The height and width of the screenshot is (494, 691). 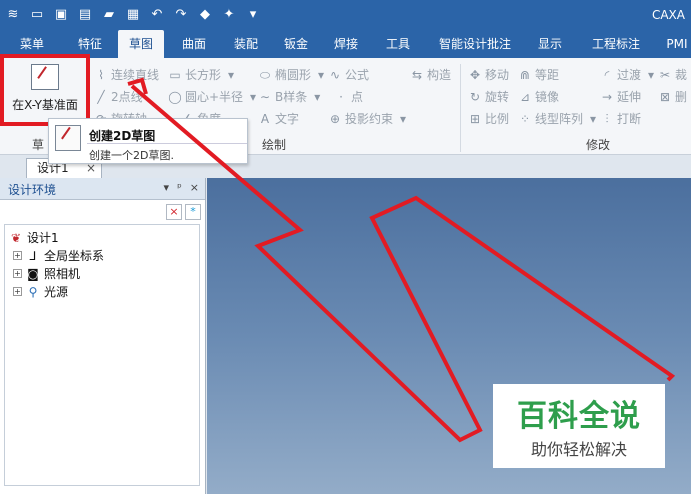 I want to click on panel-controls: ▾ ᵖ ×, so click(x=181, y=187).